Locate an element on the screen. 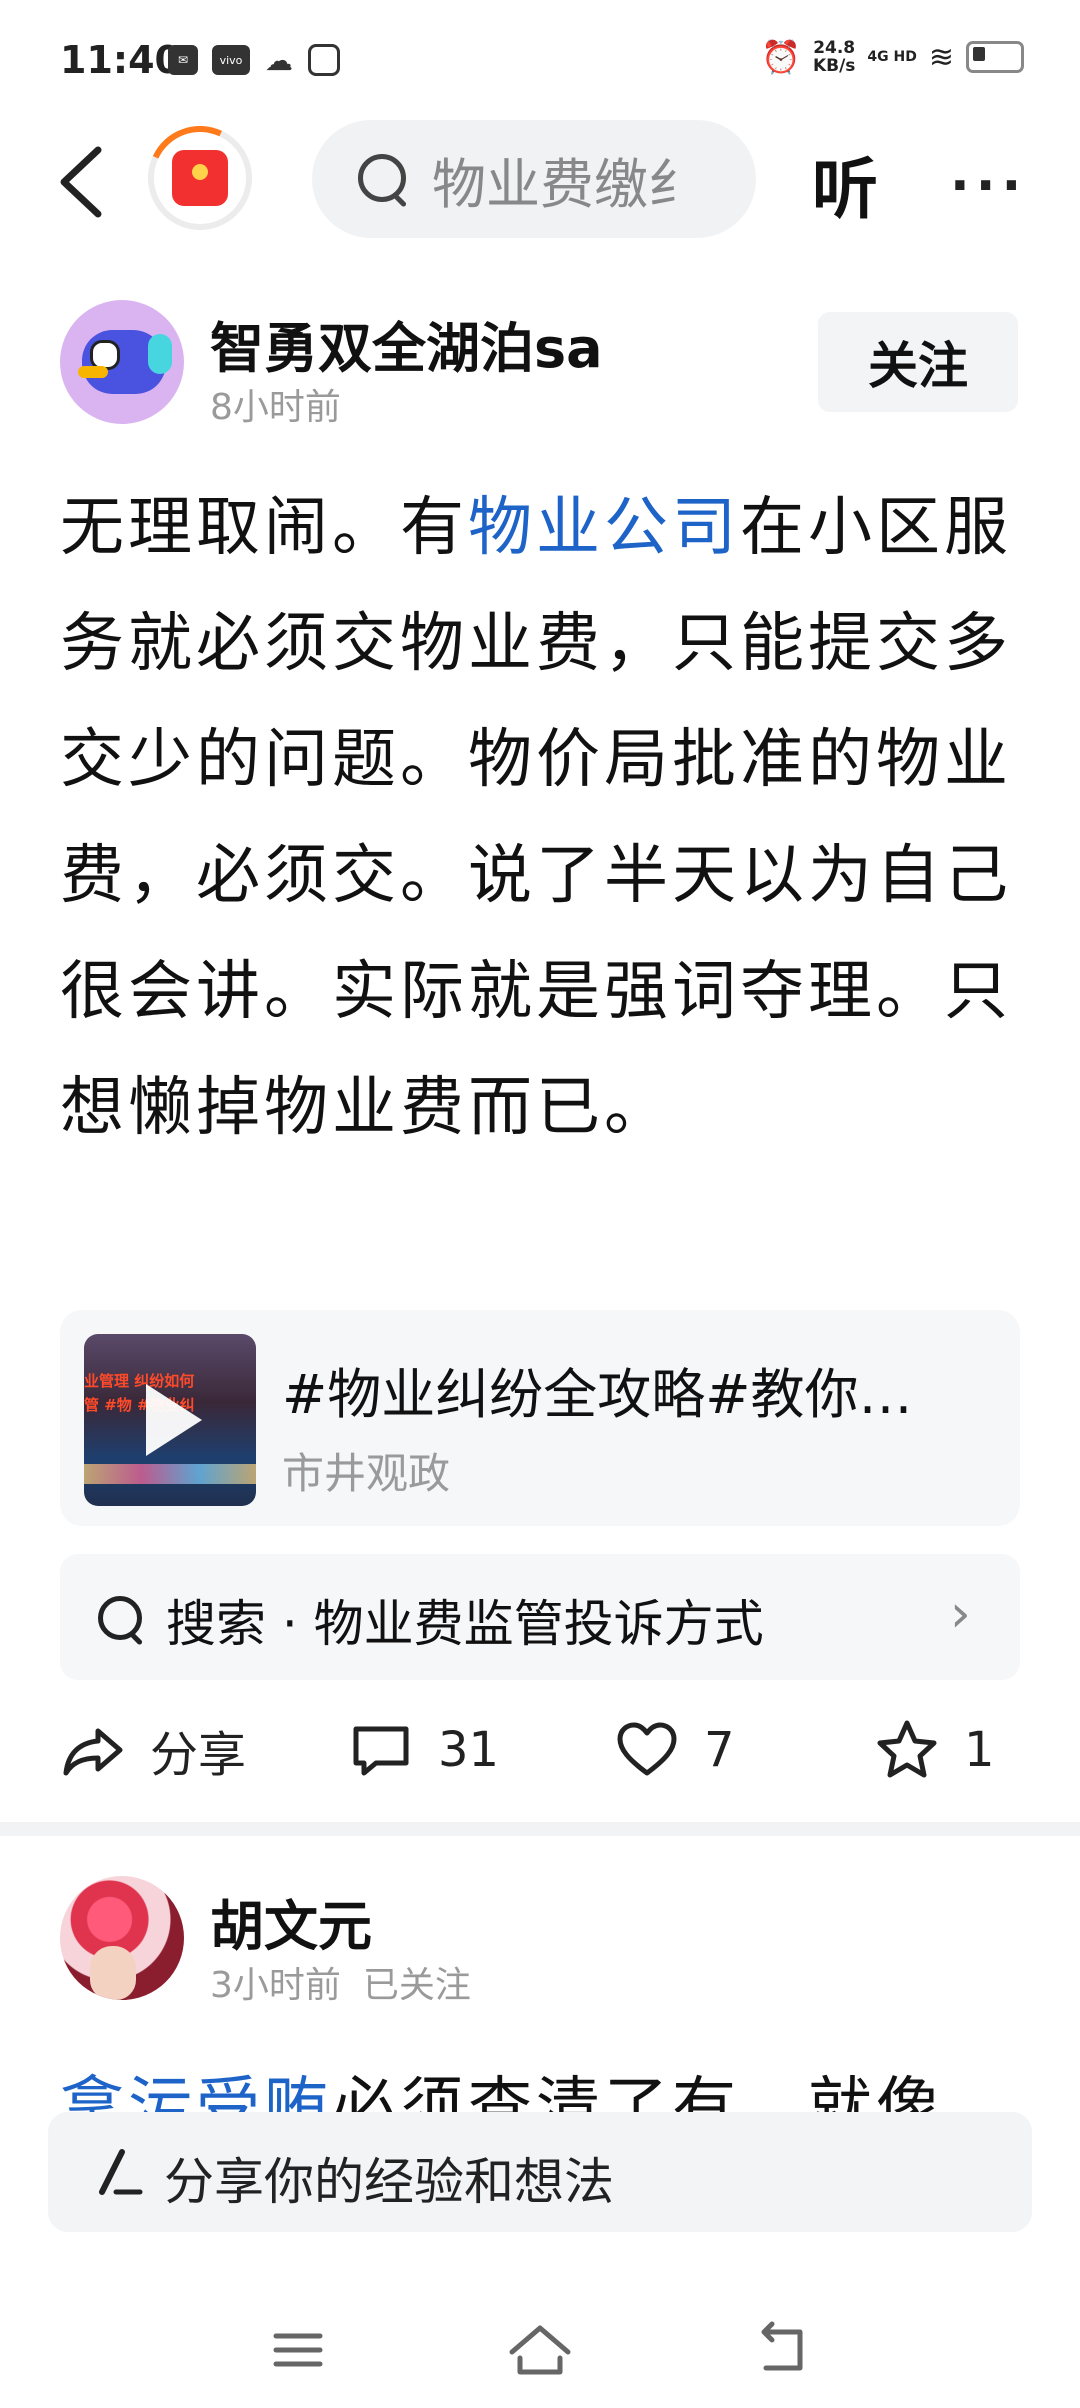  avatar-face is located at coordinates (113, 1973).